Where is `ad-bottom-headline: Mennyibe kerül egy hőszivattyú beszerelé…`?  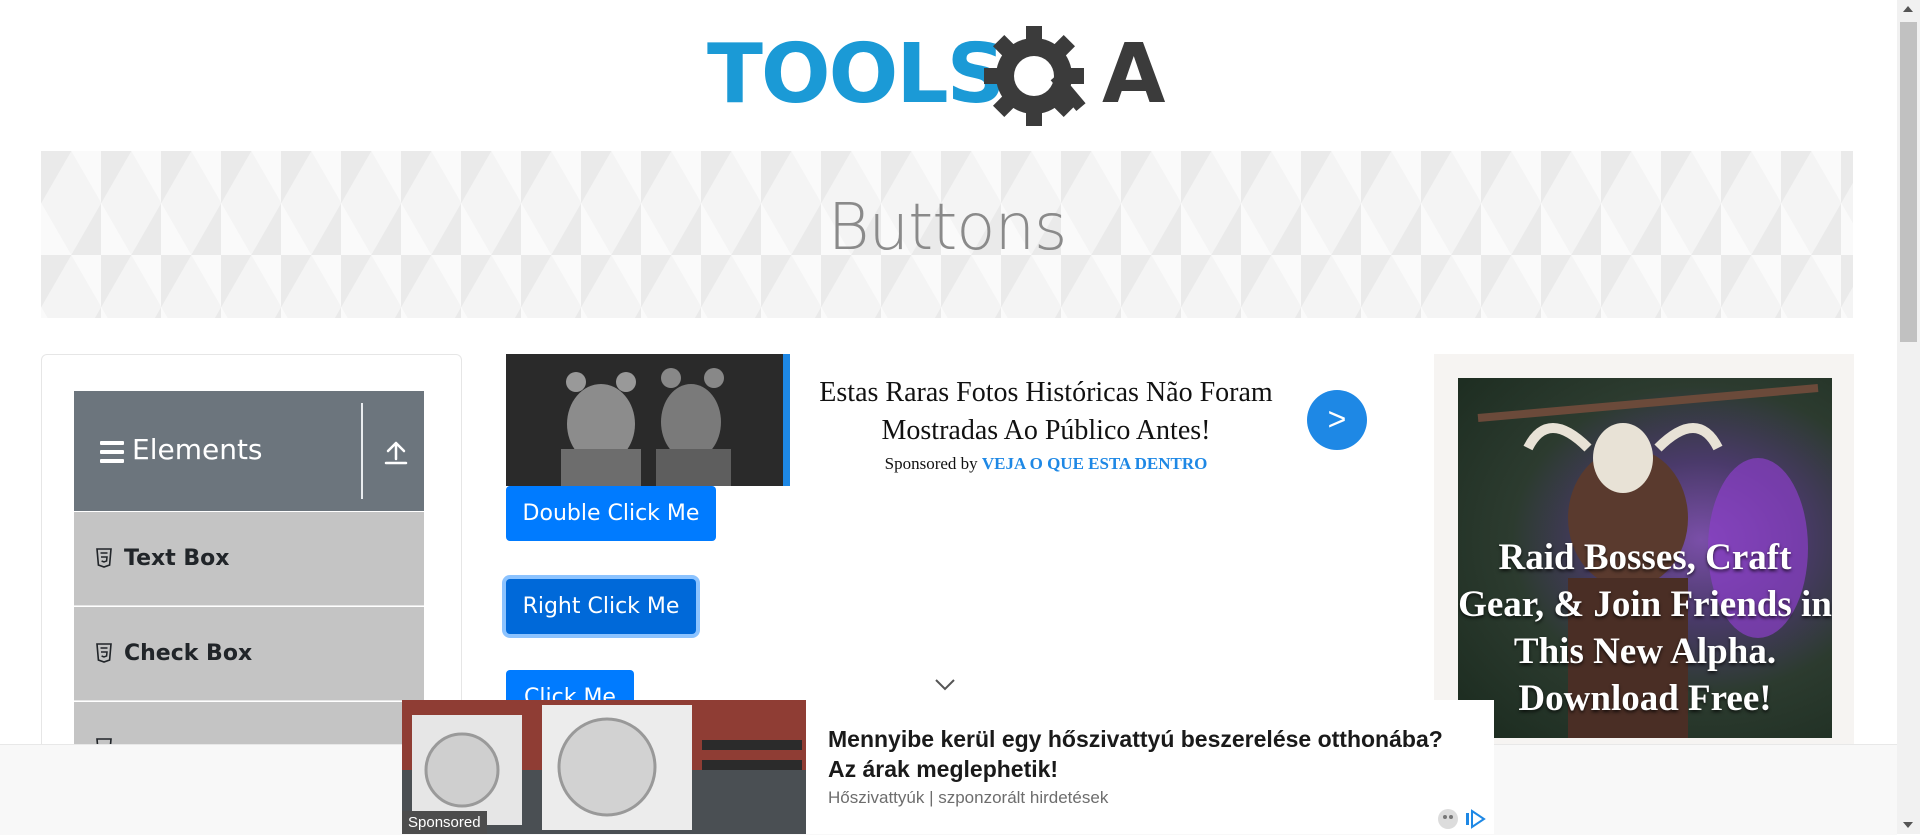
ad-bottom-headline: Mennyibe kerül egy hőszivattyú beszerelé… is located at coordinates (1148, 754).